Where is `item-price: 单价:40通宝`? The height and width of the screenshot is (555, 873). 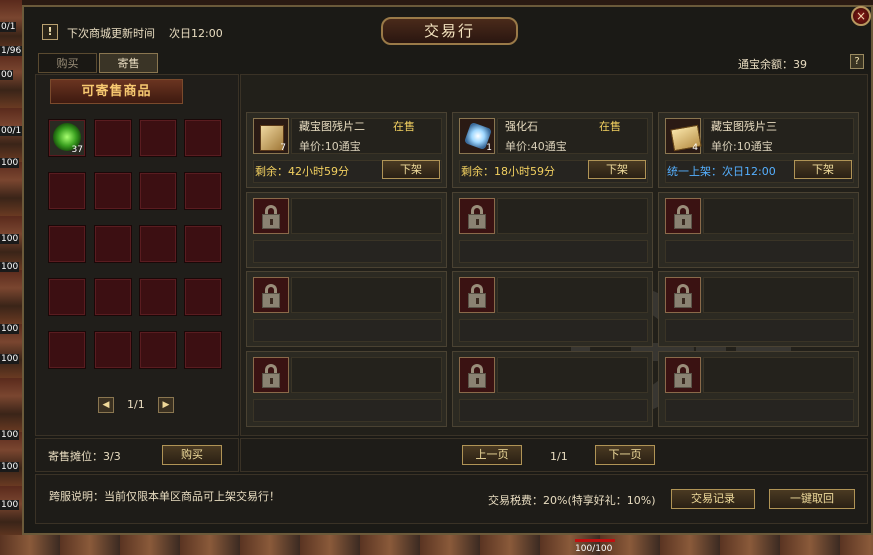
item-price: 单价:40通宝 is located at coordinates (536, 146).